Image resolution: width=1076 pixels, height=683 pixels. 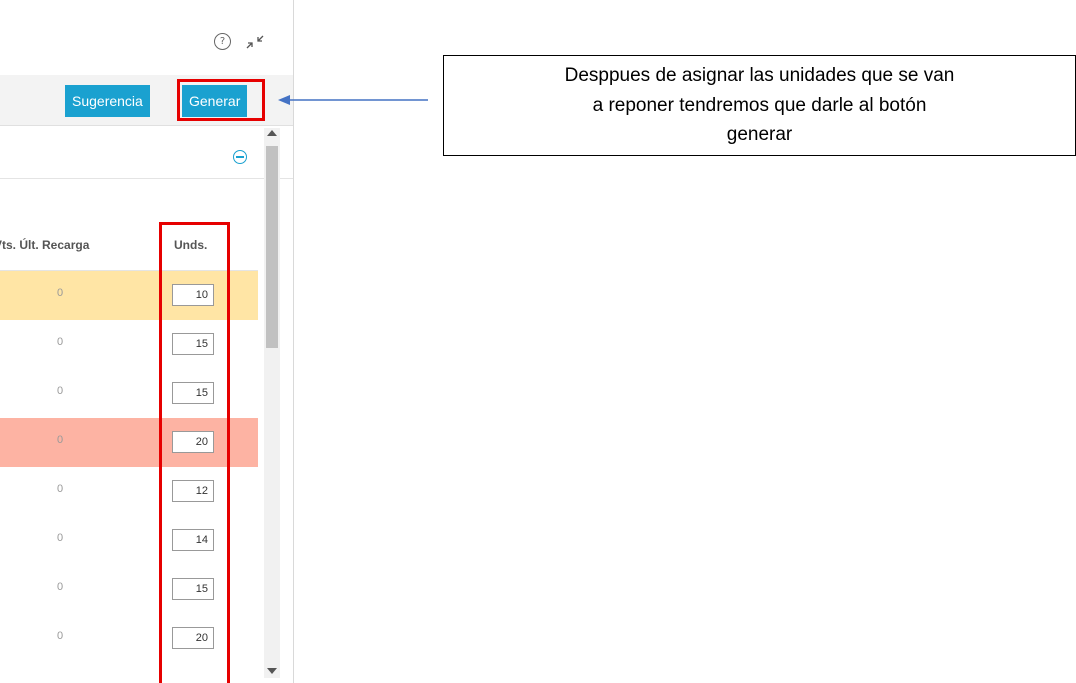 I want to click on scroll-thumb, so click(x=272, y=247).